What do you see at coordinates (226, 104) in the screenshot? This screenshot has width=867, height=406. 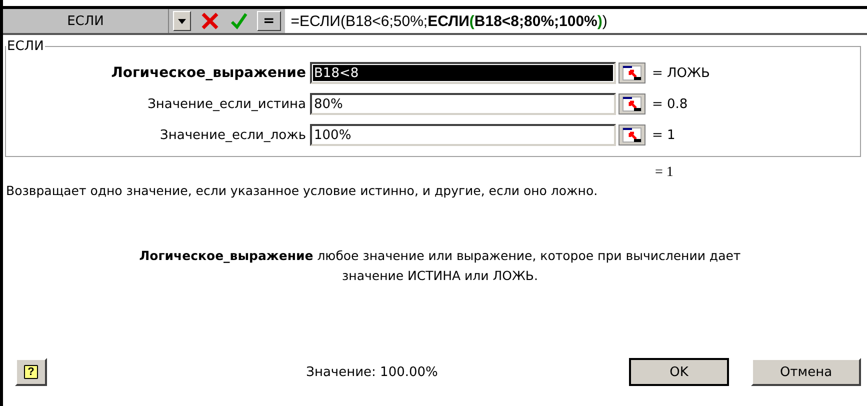 I see `argument-label: Значение_если_истина` at bounding box center [226, 104].